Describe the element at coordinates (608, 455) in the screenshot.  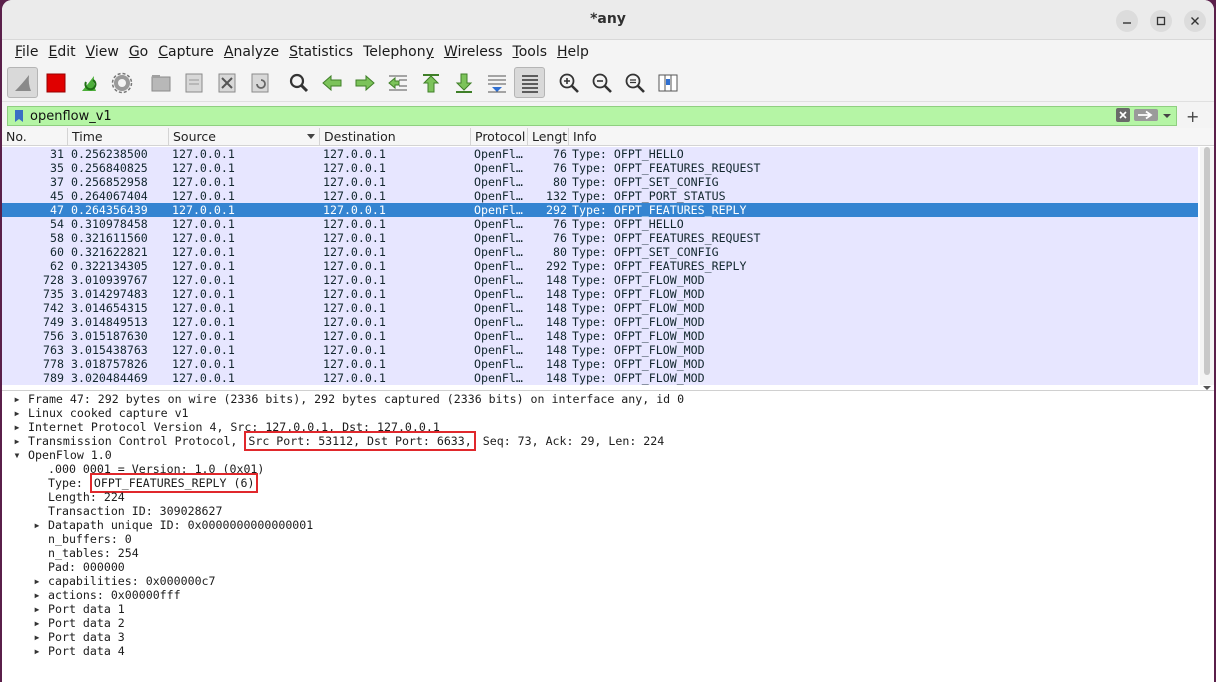
I see `detail-tree-item: ▾ OpenFlow 1.0` at that location.